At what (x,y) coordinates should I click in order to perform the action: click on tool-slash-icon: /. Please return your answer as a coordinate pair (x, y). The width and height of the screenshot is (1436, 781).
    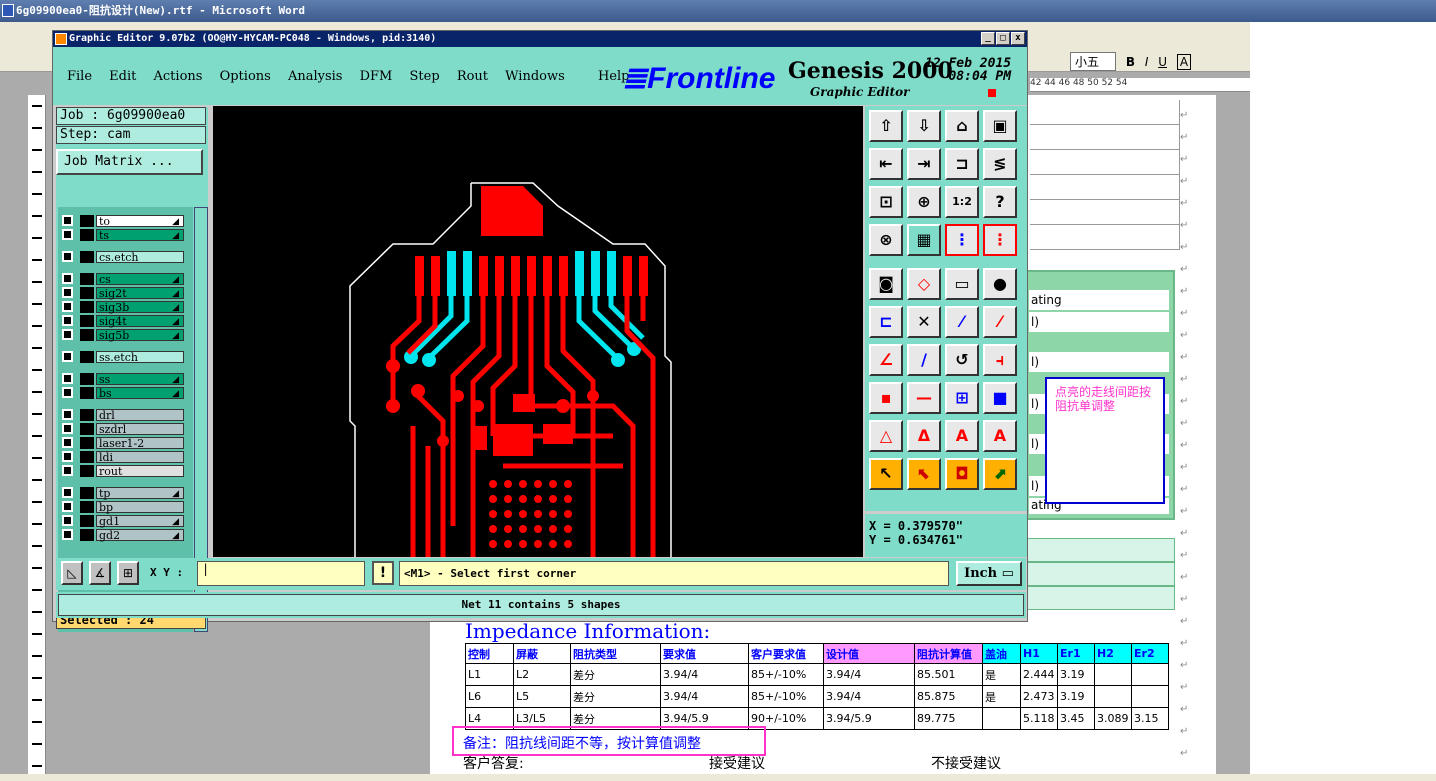
    Looking at the image, I should click on (924, 360).